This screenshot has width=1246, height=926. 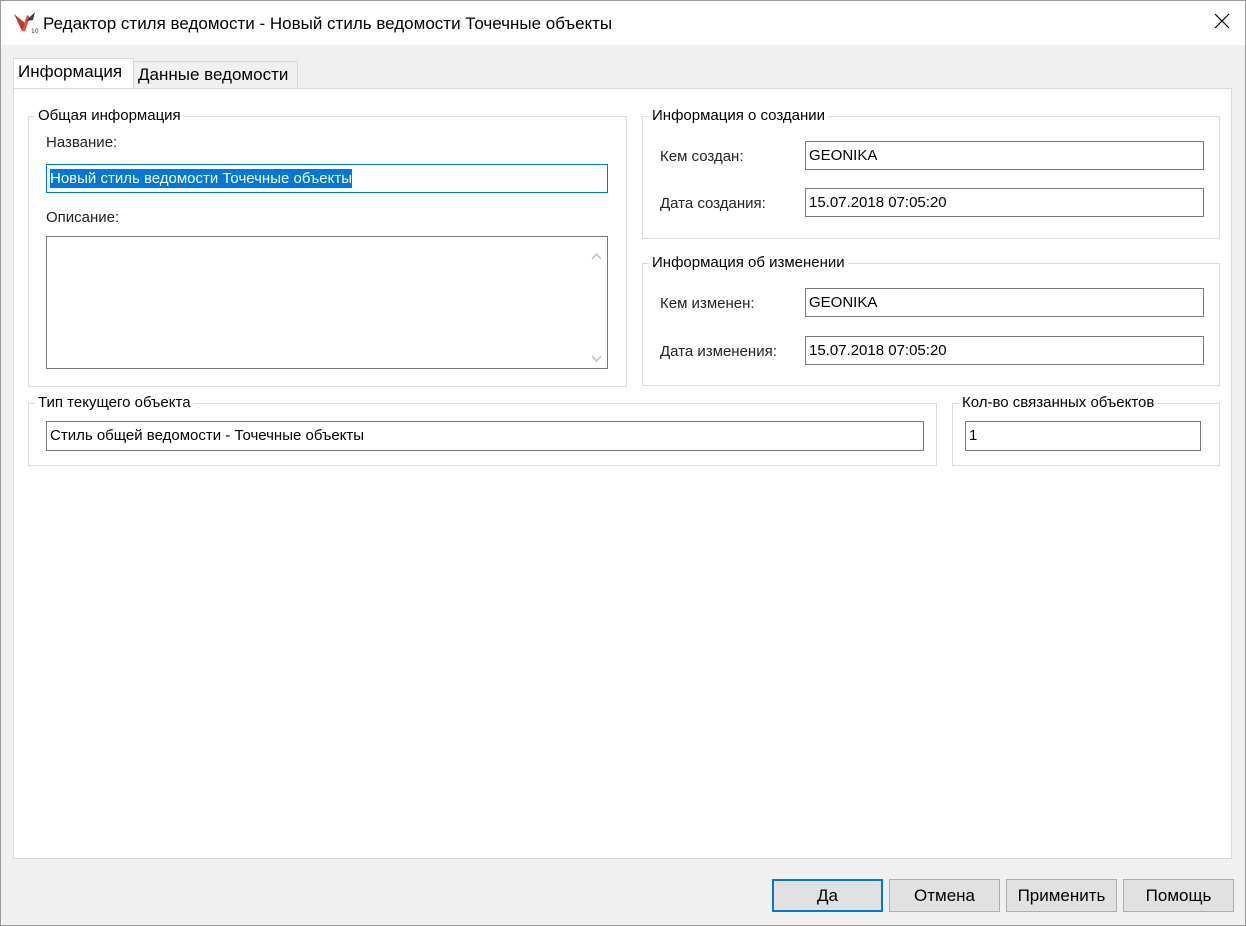 I want to click on name-label: Название:, so click(x=82, y=142).